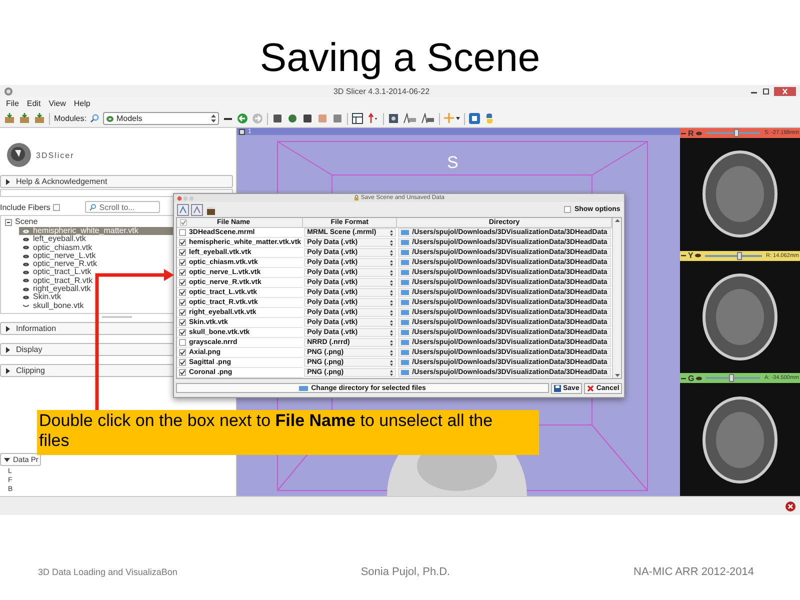  Describe the element at coordinates (25, 207) in the screenshot. I see `include-fibers-label: Include Fibers` at that location.